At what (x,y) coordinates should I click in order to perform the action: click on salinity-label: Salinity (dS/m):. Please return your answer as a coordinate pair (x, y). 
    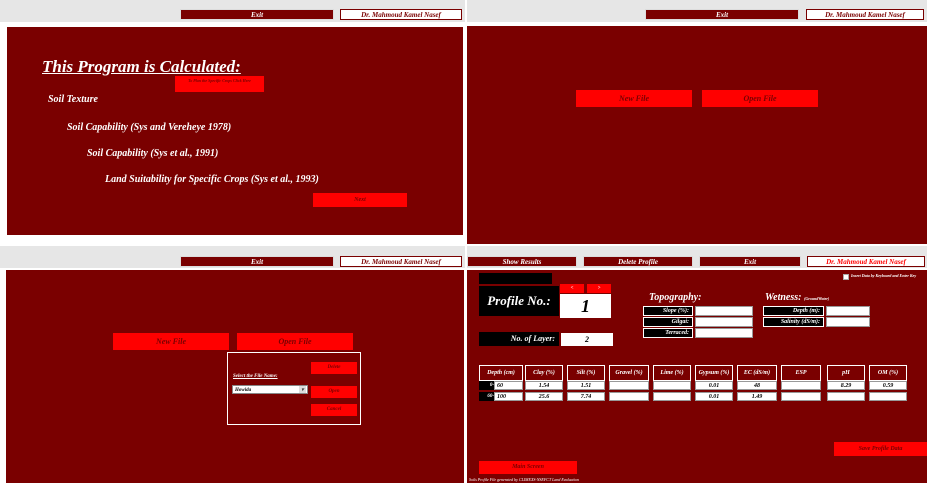
    Looking at the image, I should click on (793, 322).